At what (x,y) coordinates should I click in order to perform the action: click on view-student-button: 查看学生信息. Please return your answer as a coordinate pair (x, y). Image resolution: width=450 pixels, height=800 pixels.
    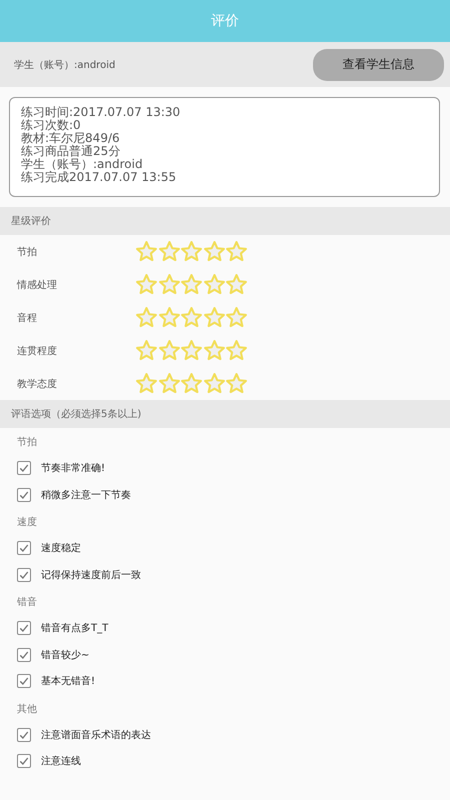
    Looking at the image, I should click on (378, 64).